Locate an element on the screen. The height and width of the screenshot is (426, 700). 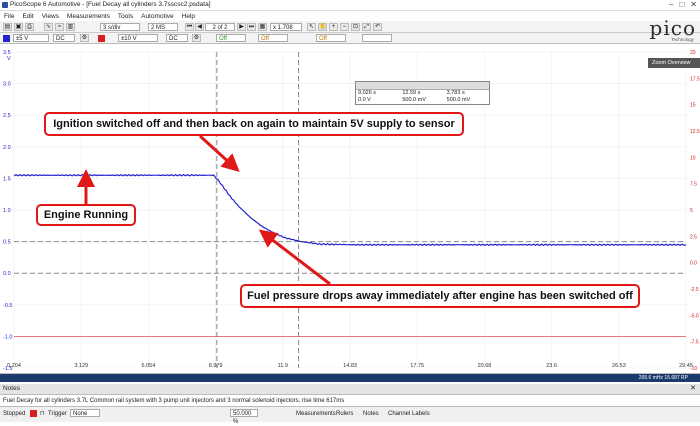
notes-title: Notes is located at coordinates (11, 388).